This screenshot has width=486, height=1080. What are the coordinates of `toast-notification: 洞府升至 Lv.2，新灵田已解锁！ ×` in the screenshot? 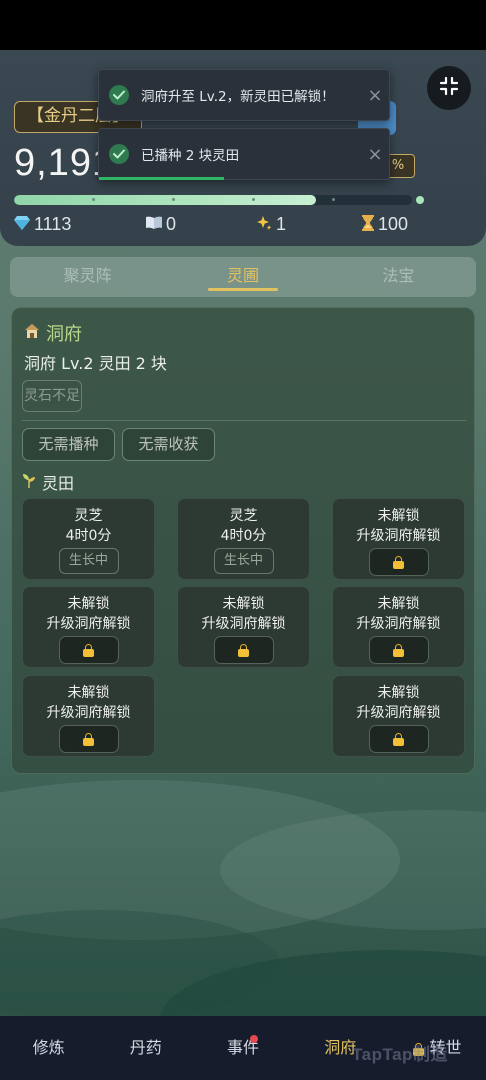 It's located at (244, 95).